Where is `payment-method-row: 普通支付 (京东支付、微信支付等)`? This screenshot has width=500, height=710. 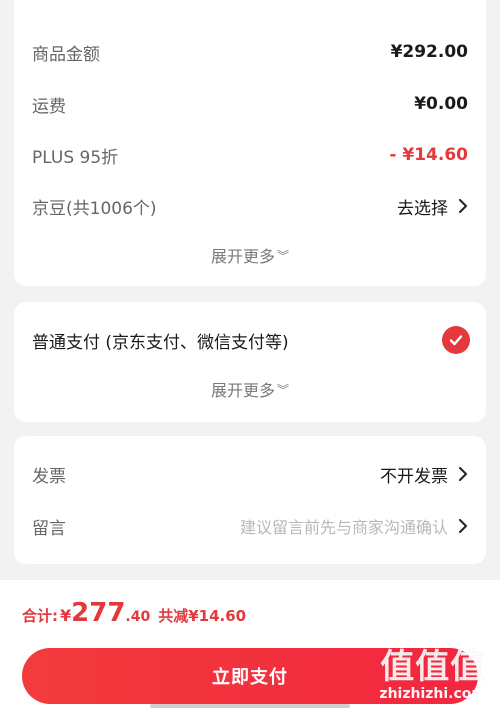
payment-method-row: 普通支付 (京东支付、微信支付等) is located at coordinates (251, 340).